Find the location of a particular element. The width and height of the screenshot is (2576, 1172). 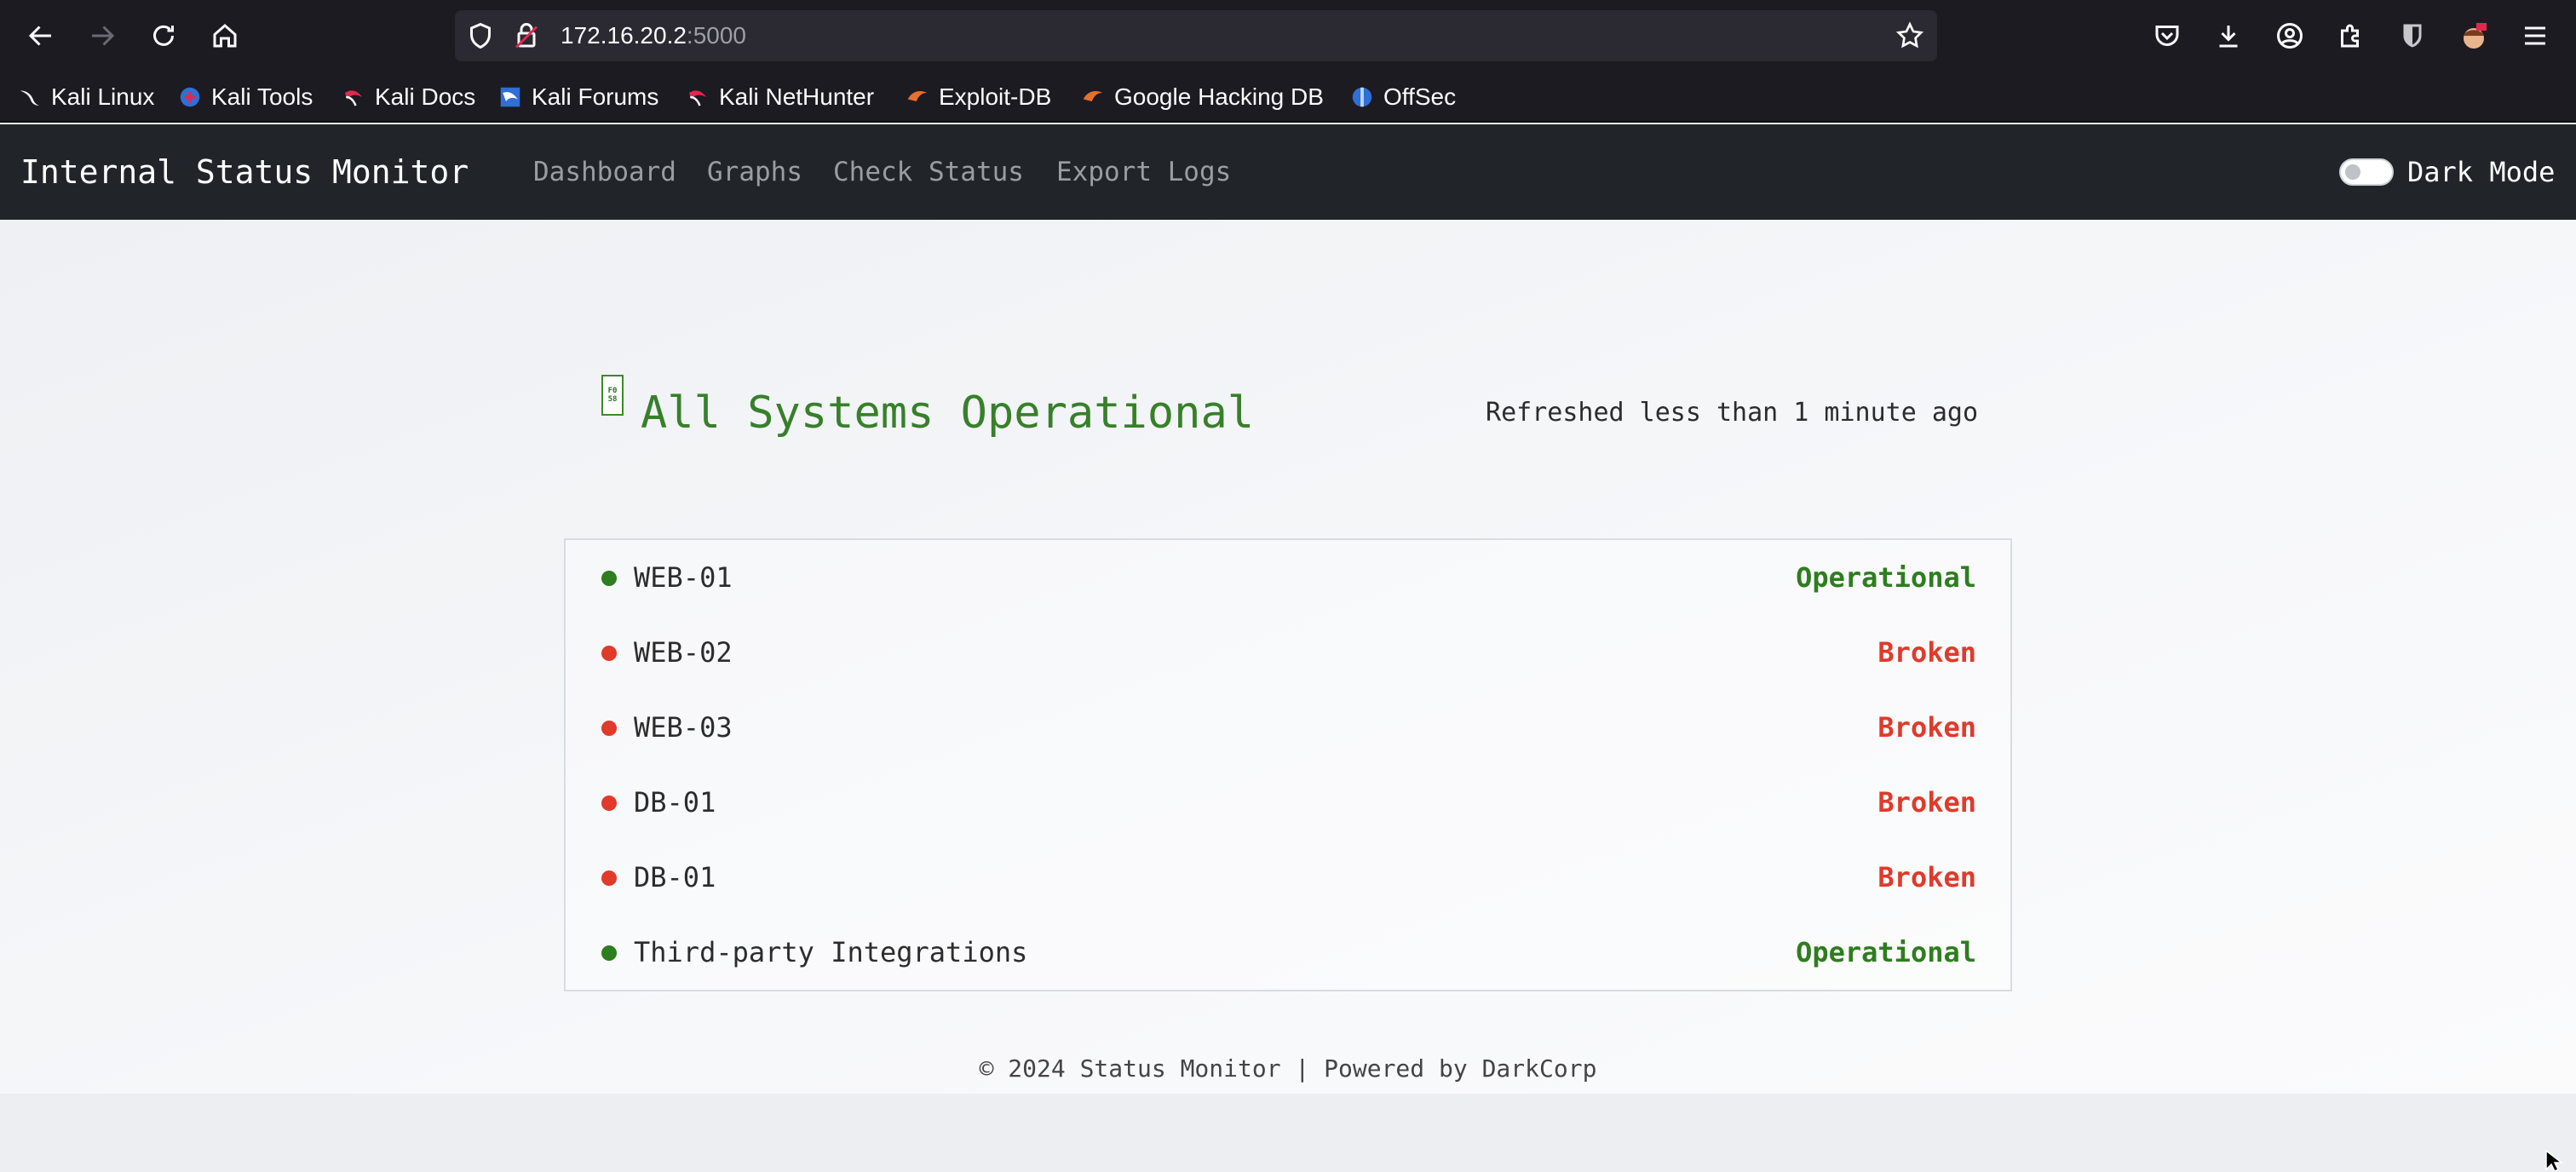

url-bar: 172.16.20.2:5000 is located at coordinates (1196, 35).